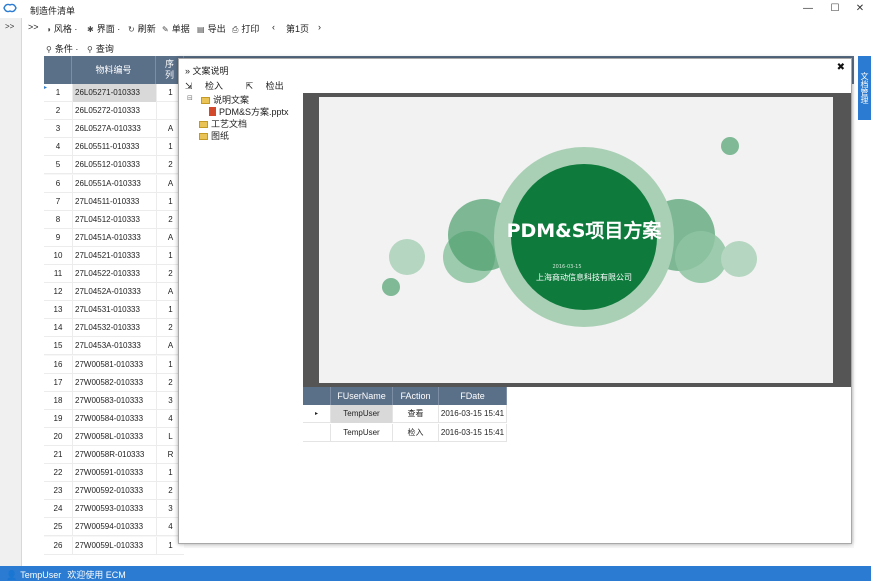  Describe the element at coordinates (58, 401) in the screenshot. I see `row-number: 18` at that location.